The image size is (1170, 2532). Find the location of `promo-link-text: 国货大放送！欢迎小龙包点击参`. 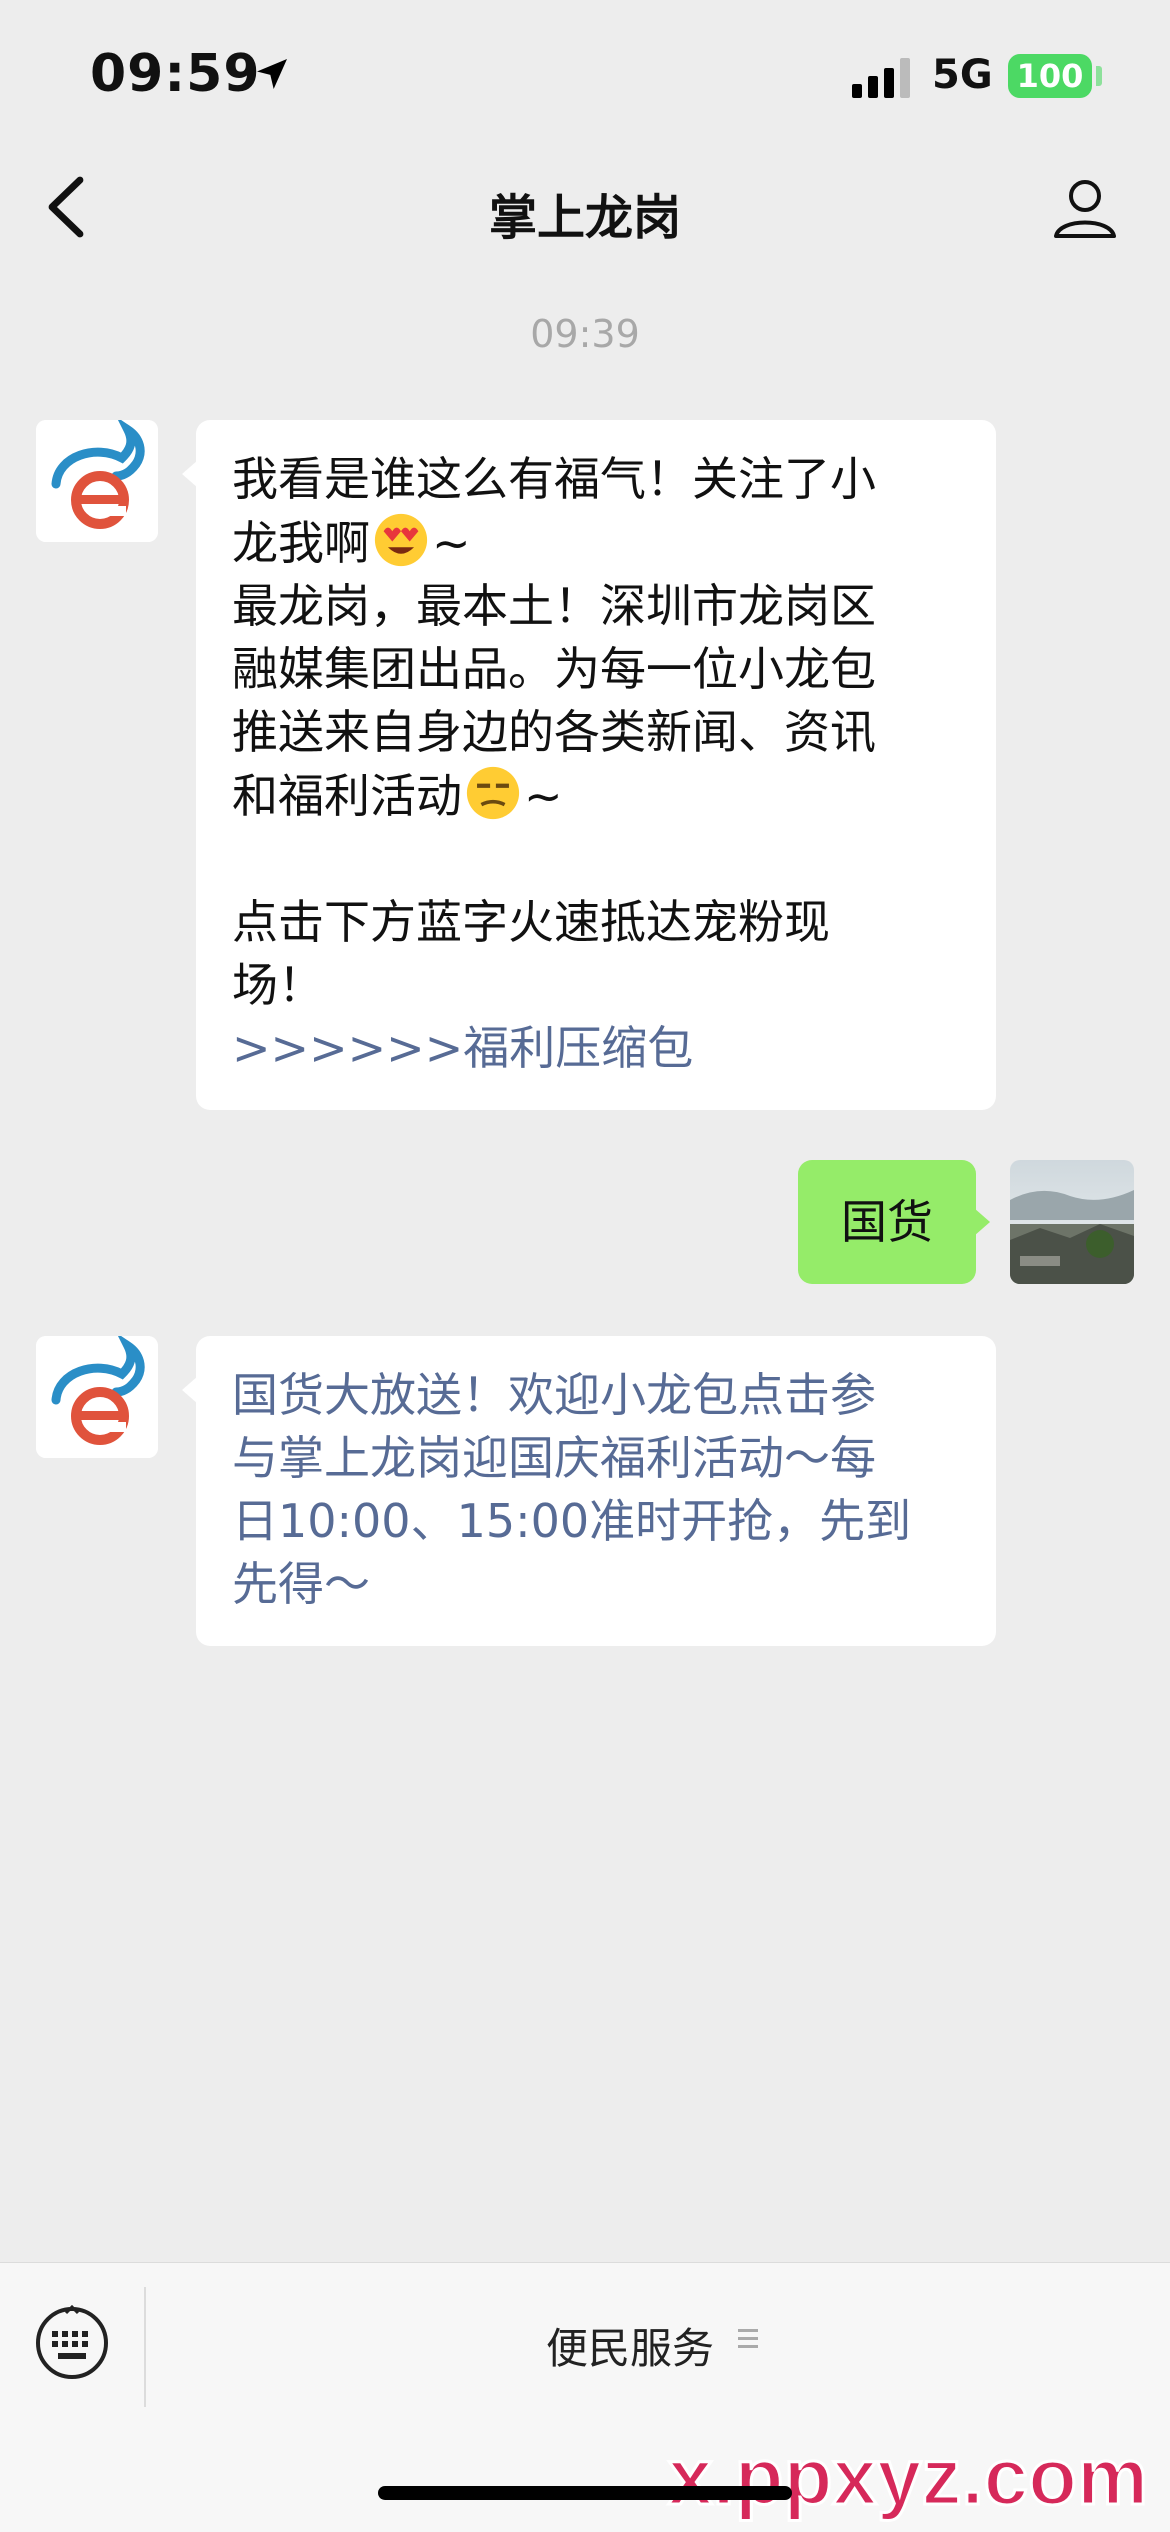

promo-link-text: 国货大放送！欢迎小龙包点击参 is located at coordinates (598, 1395).